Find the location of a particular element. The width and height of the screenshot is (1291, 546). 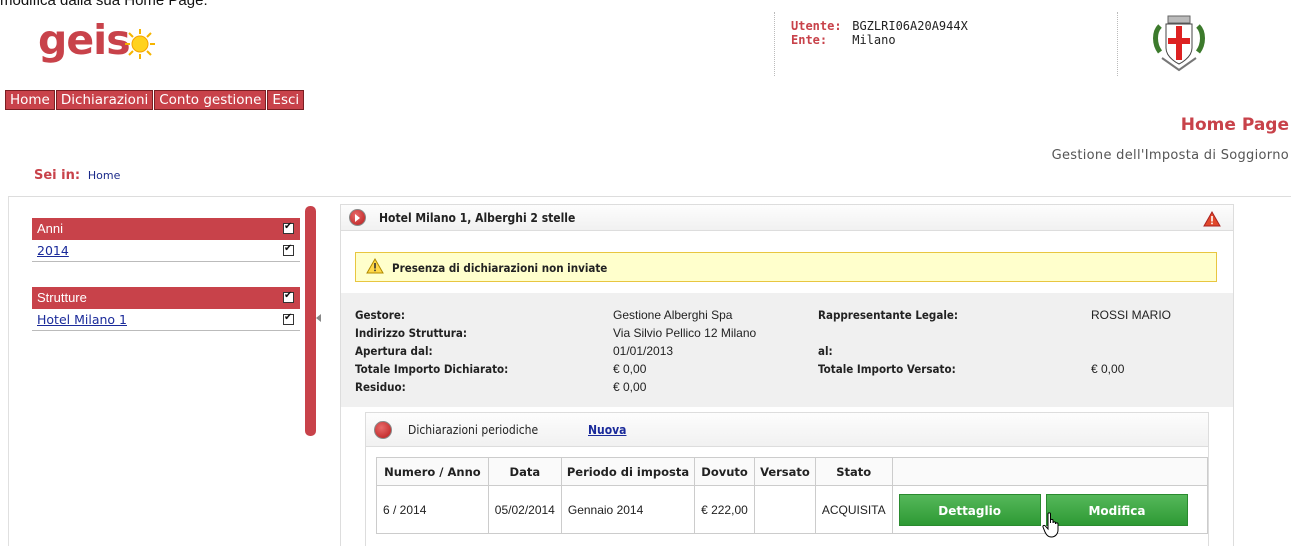

dichiarato-value: € 0,00 is located at coordinates (630, 369).